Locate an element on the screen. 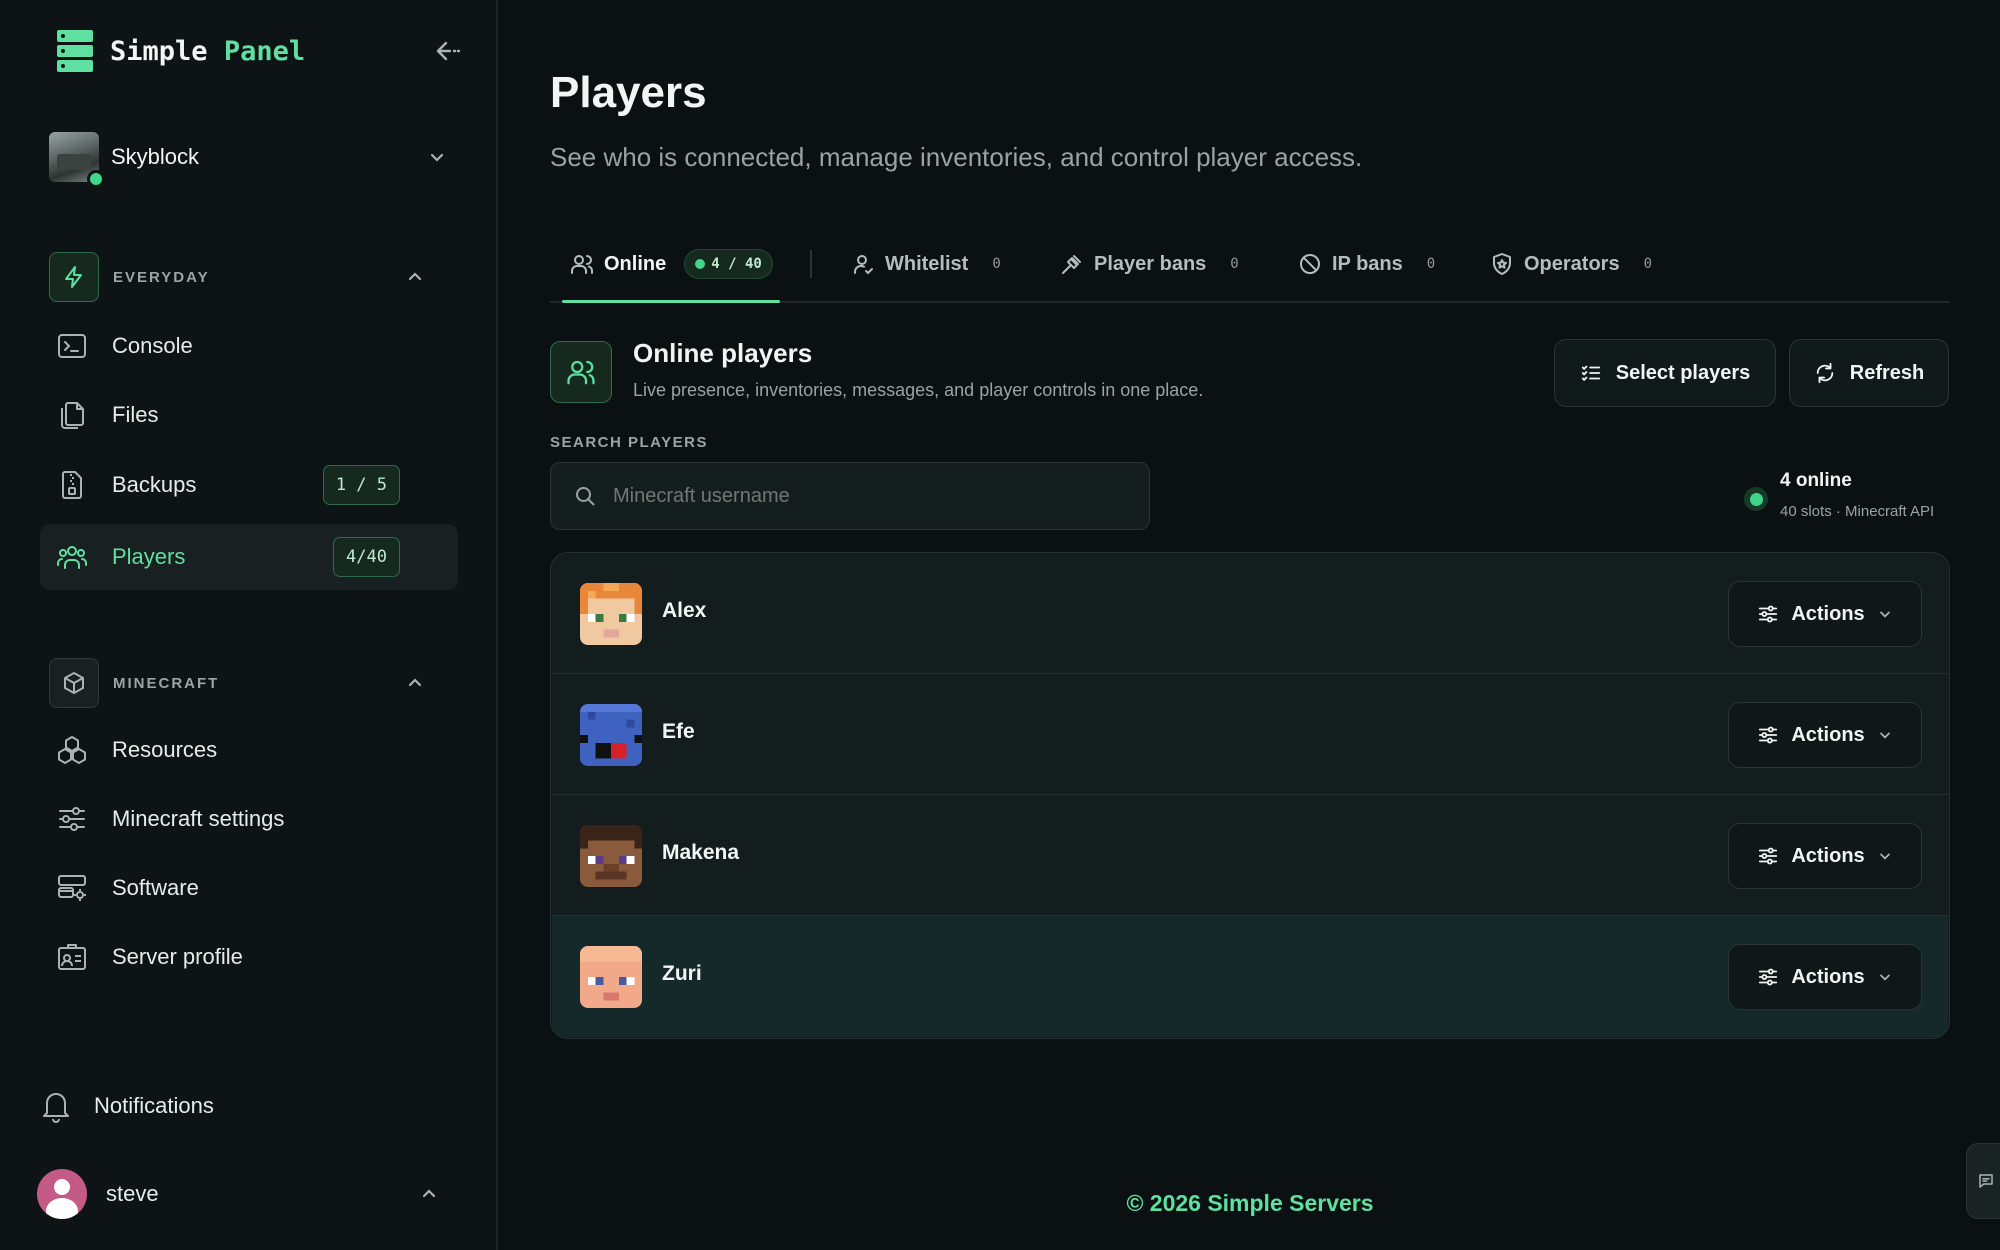 This screenshot has height=1250, width=2000. tab-label: Player bans is located at coordinates (1150, 263).